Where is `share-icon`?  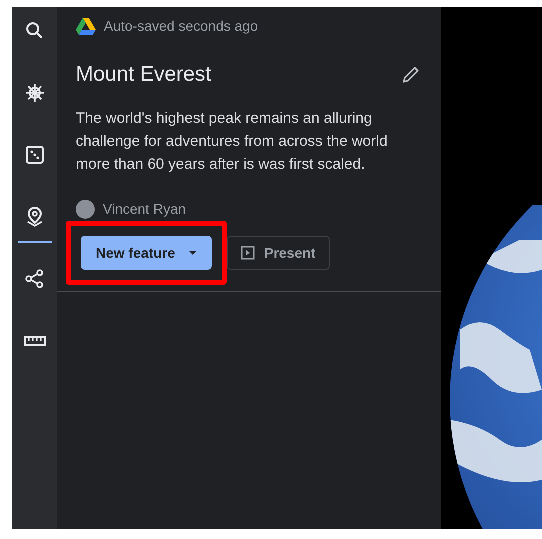
share-icon is located at coordinates (35, 279).